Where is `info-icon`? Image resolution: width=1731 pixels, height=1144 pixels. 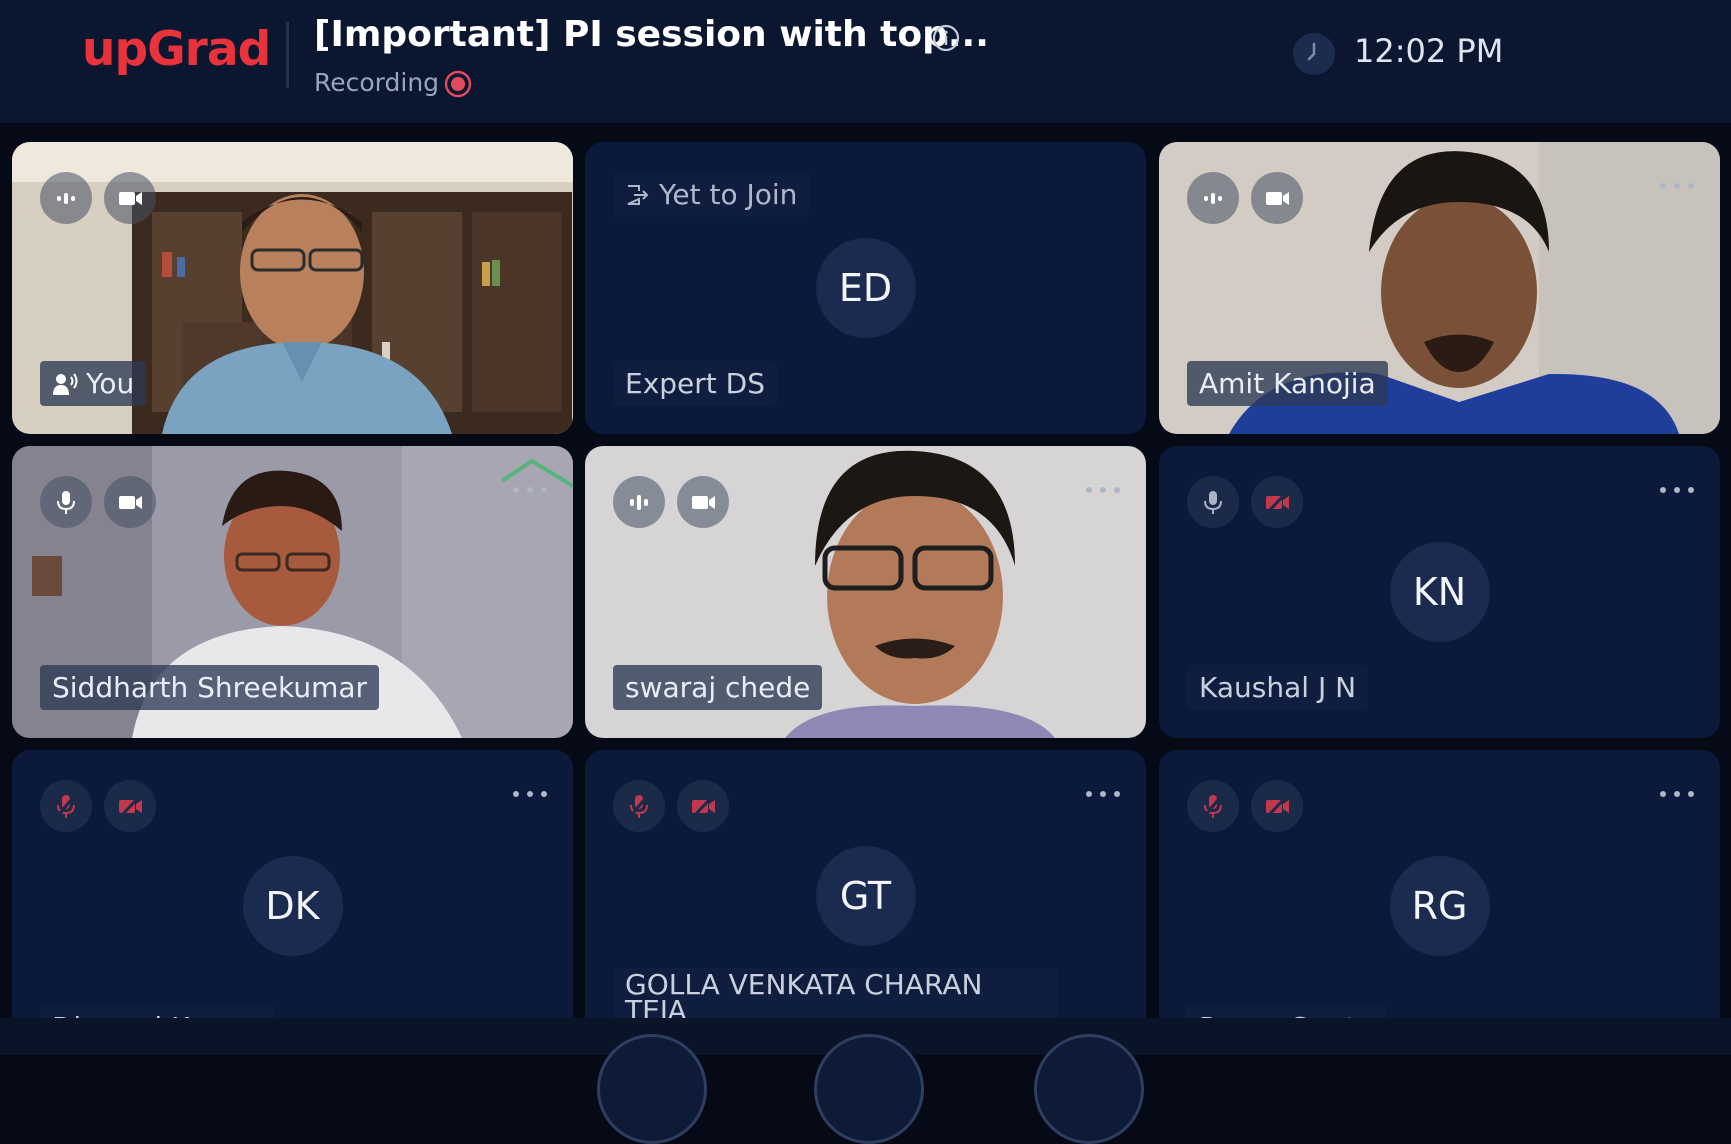
info-icon is located at coordinates (946, 38).